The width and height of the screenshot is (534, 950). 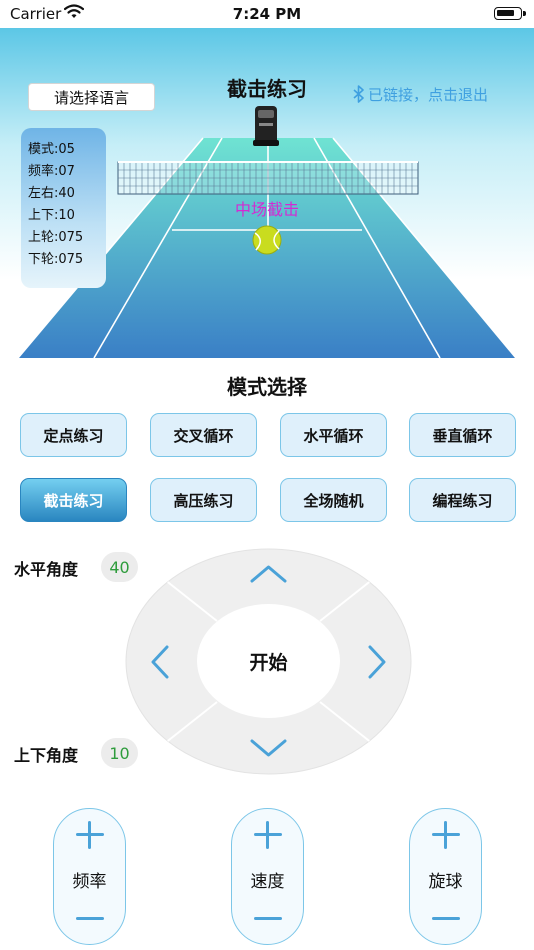 What do you see at coordinates (203, 435) in the screenshot?
I see `mode-button-cross-loop: 交叉循环` at bounding box center [203, 435].